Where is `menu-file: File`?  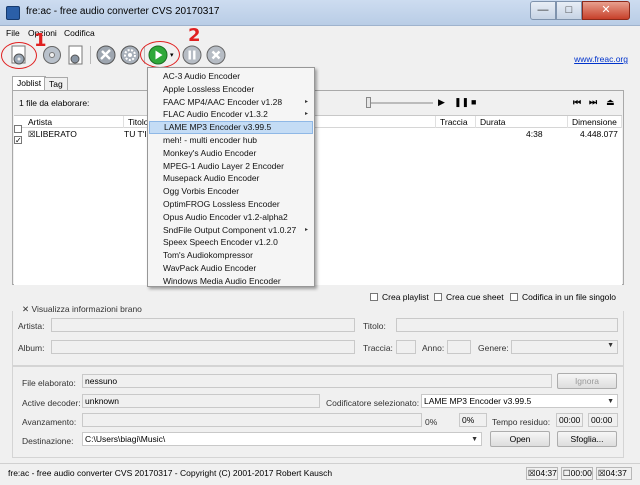 menu-file: File is located at coordinates (13, 33).